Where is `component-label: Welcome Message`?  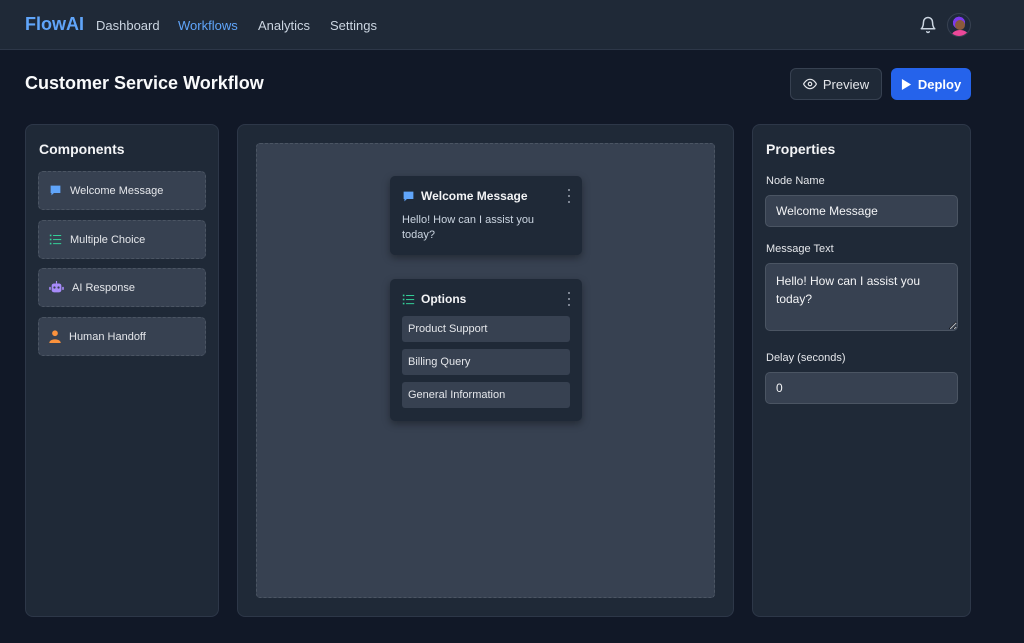 component-label: Welcome Message is located at coordinates (117, 190).